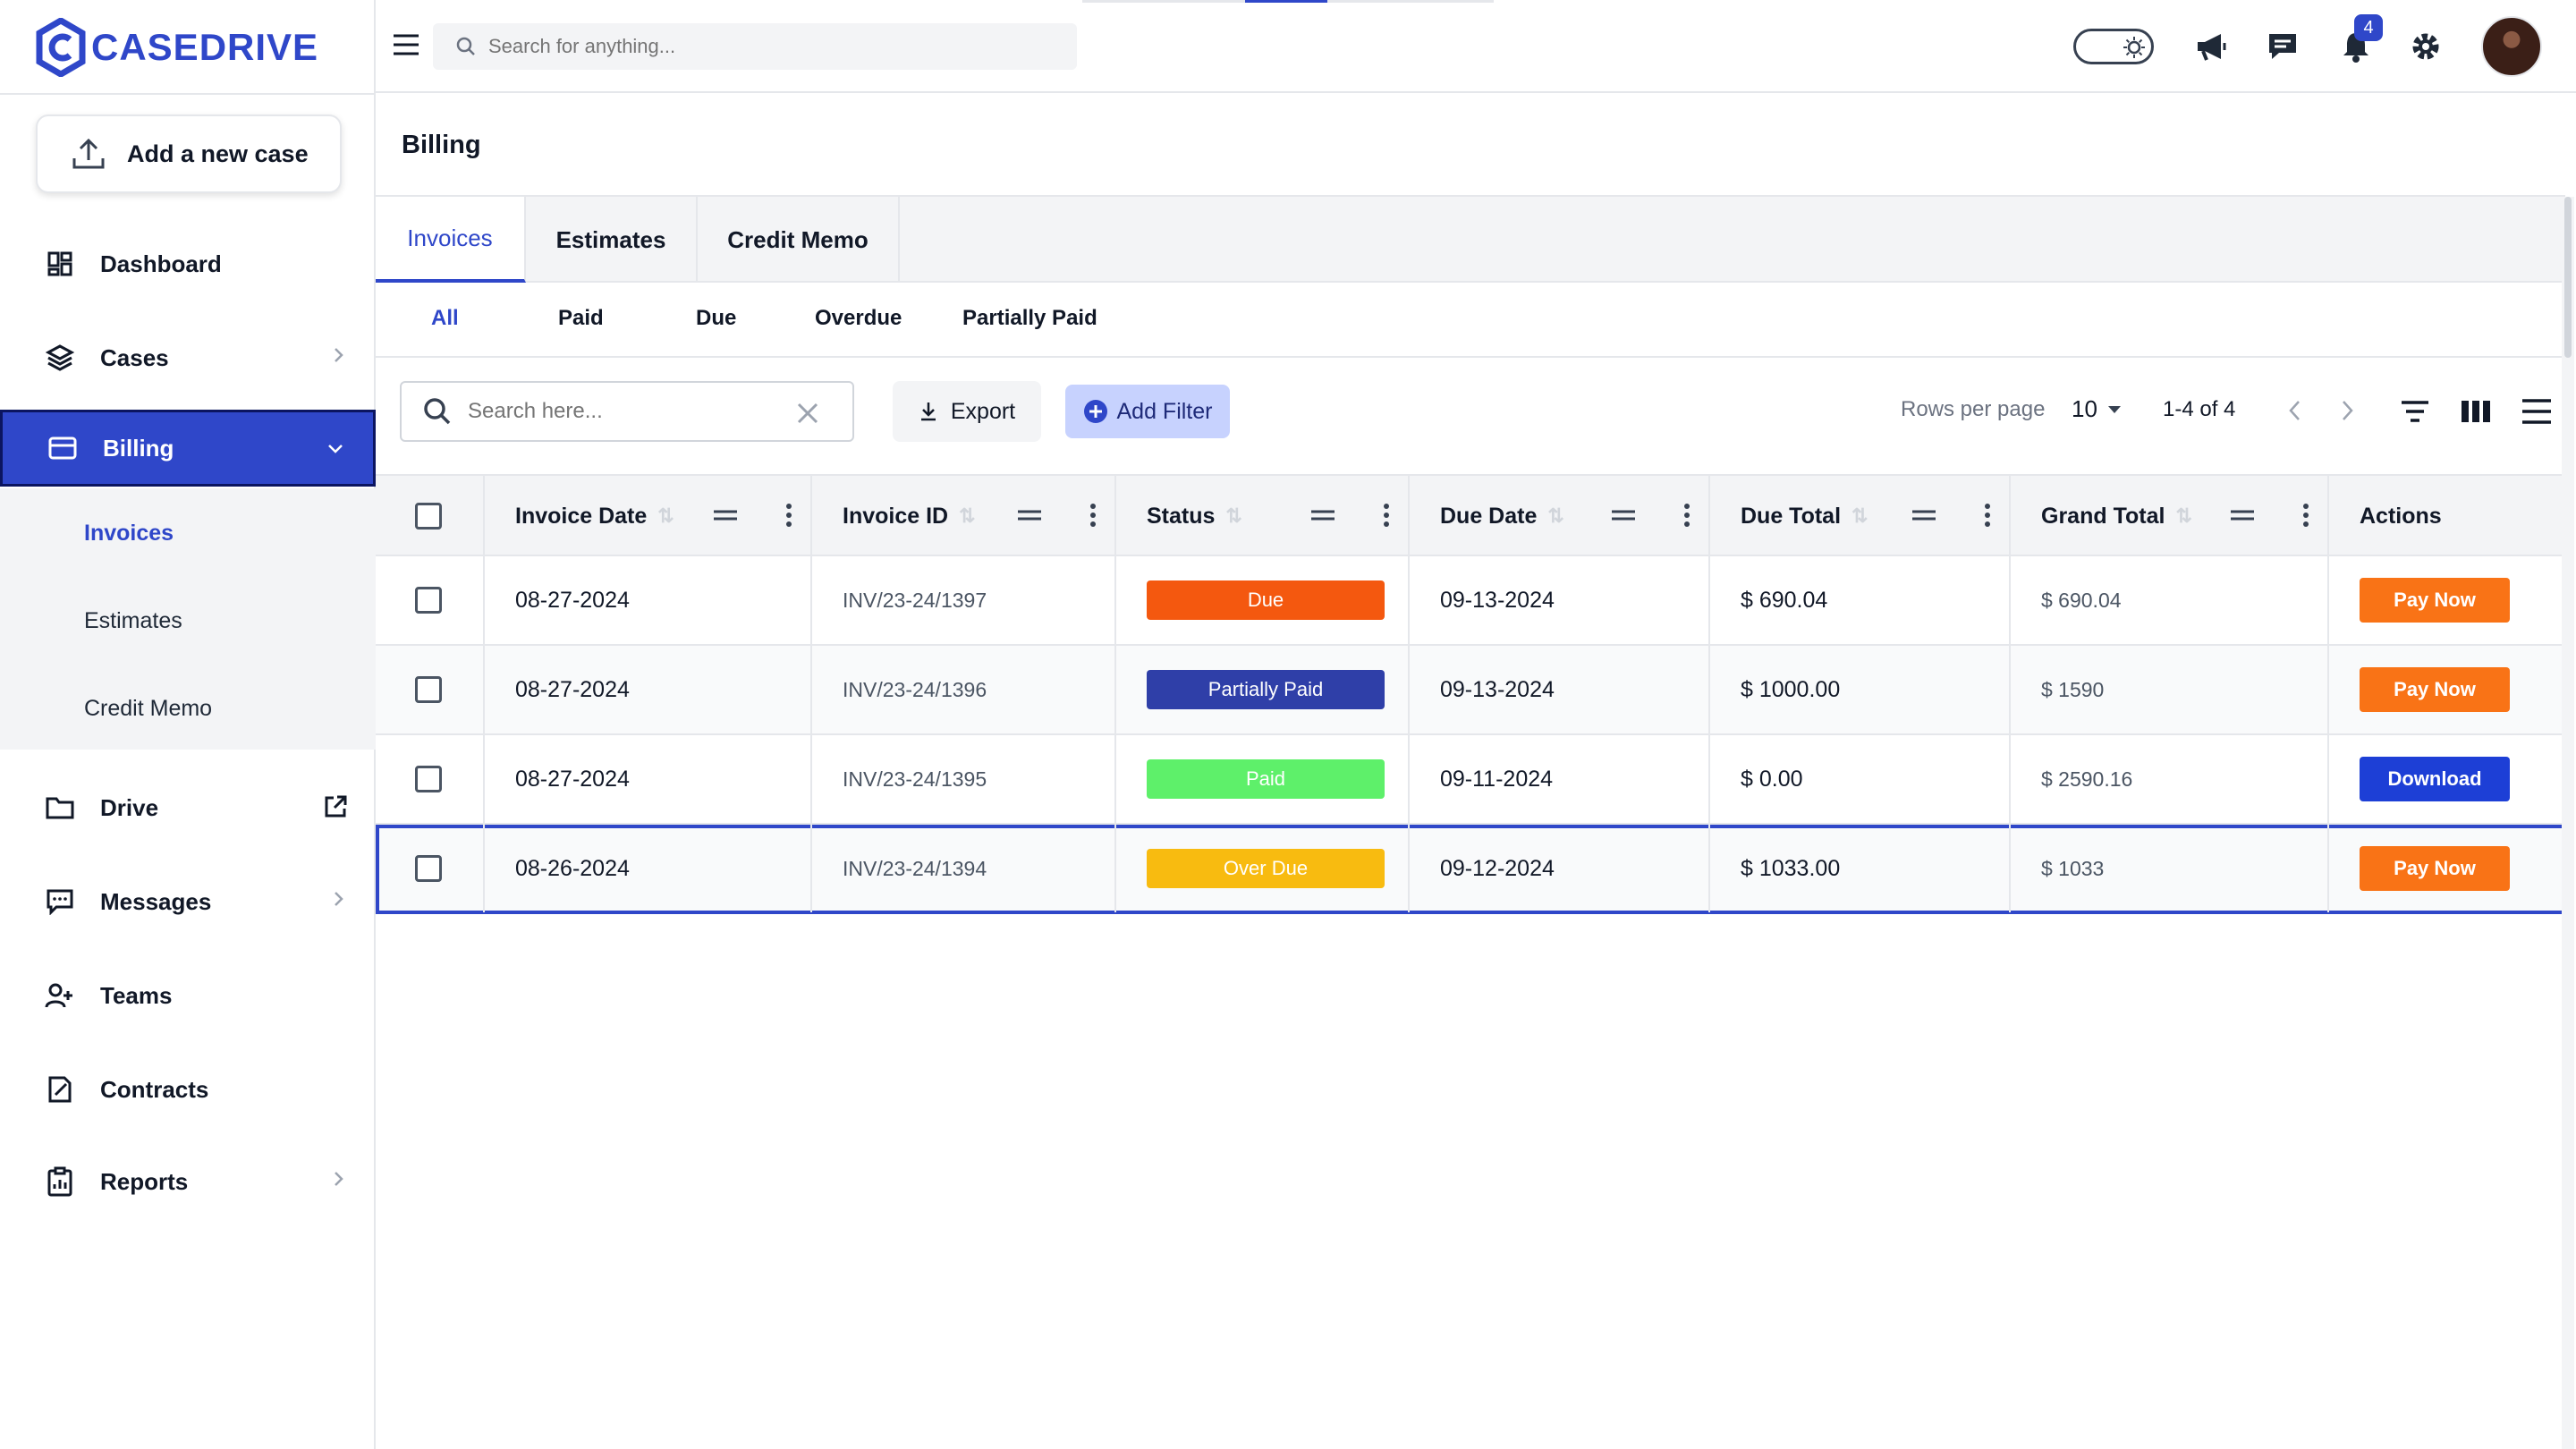  I want to click on submenu-item-credit-memo: Credit Memo, so click(148, 709).